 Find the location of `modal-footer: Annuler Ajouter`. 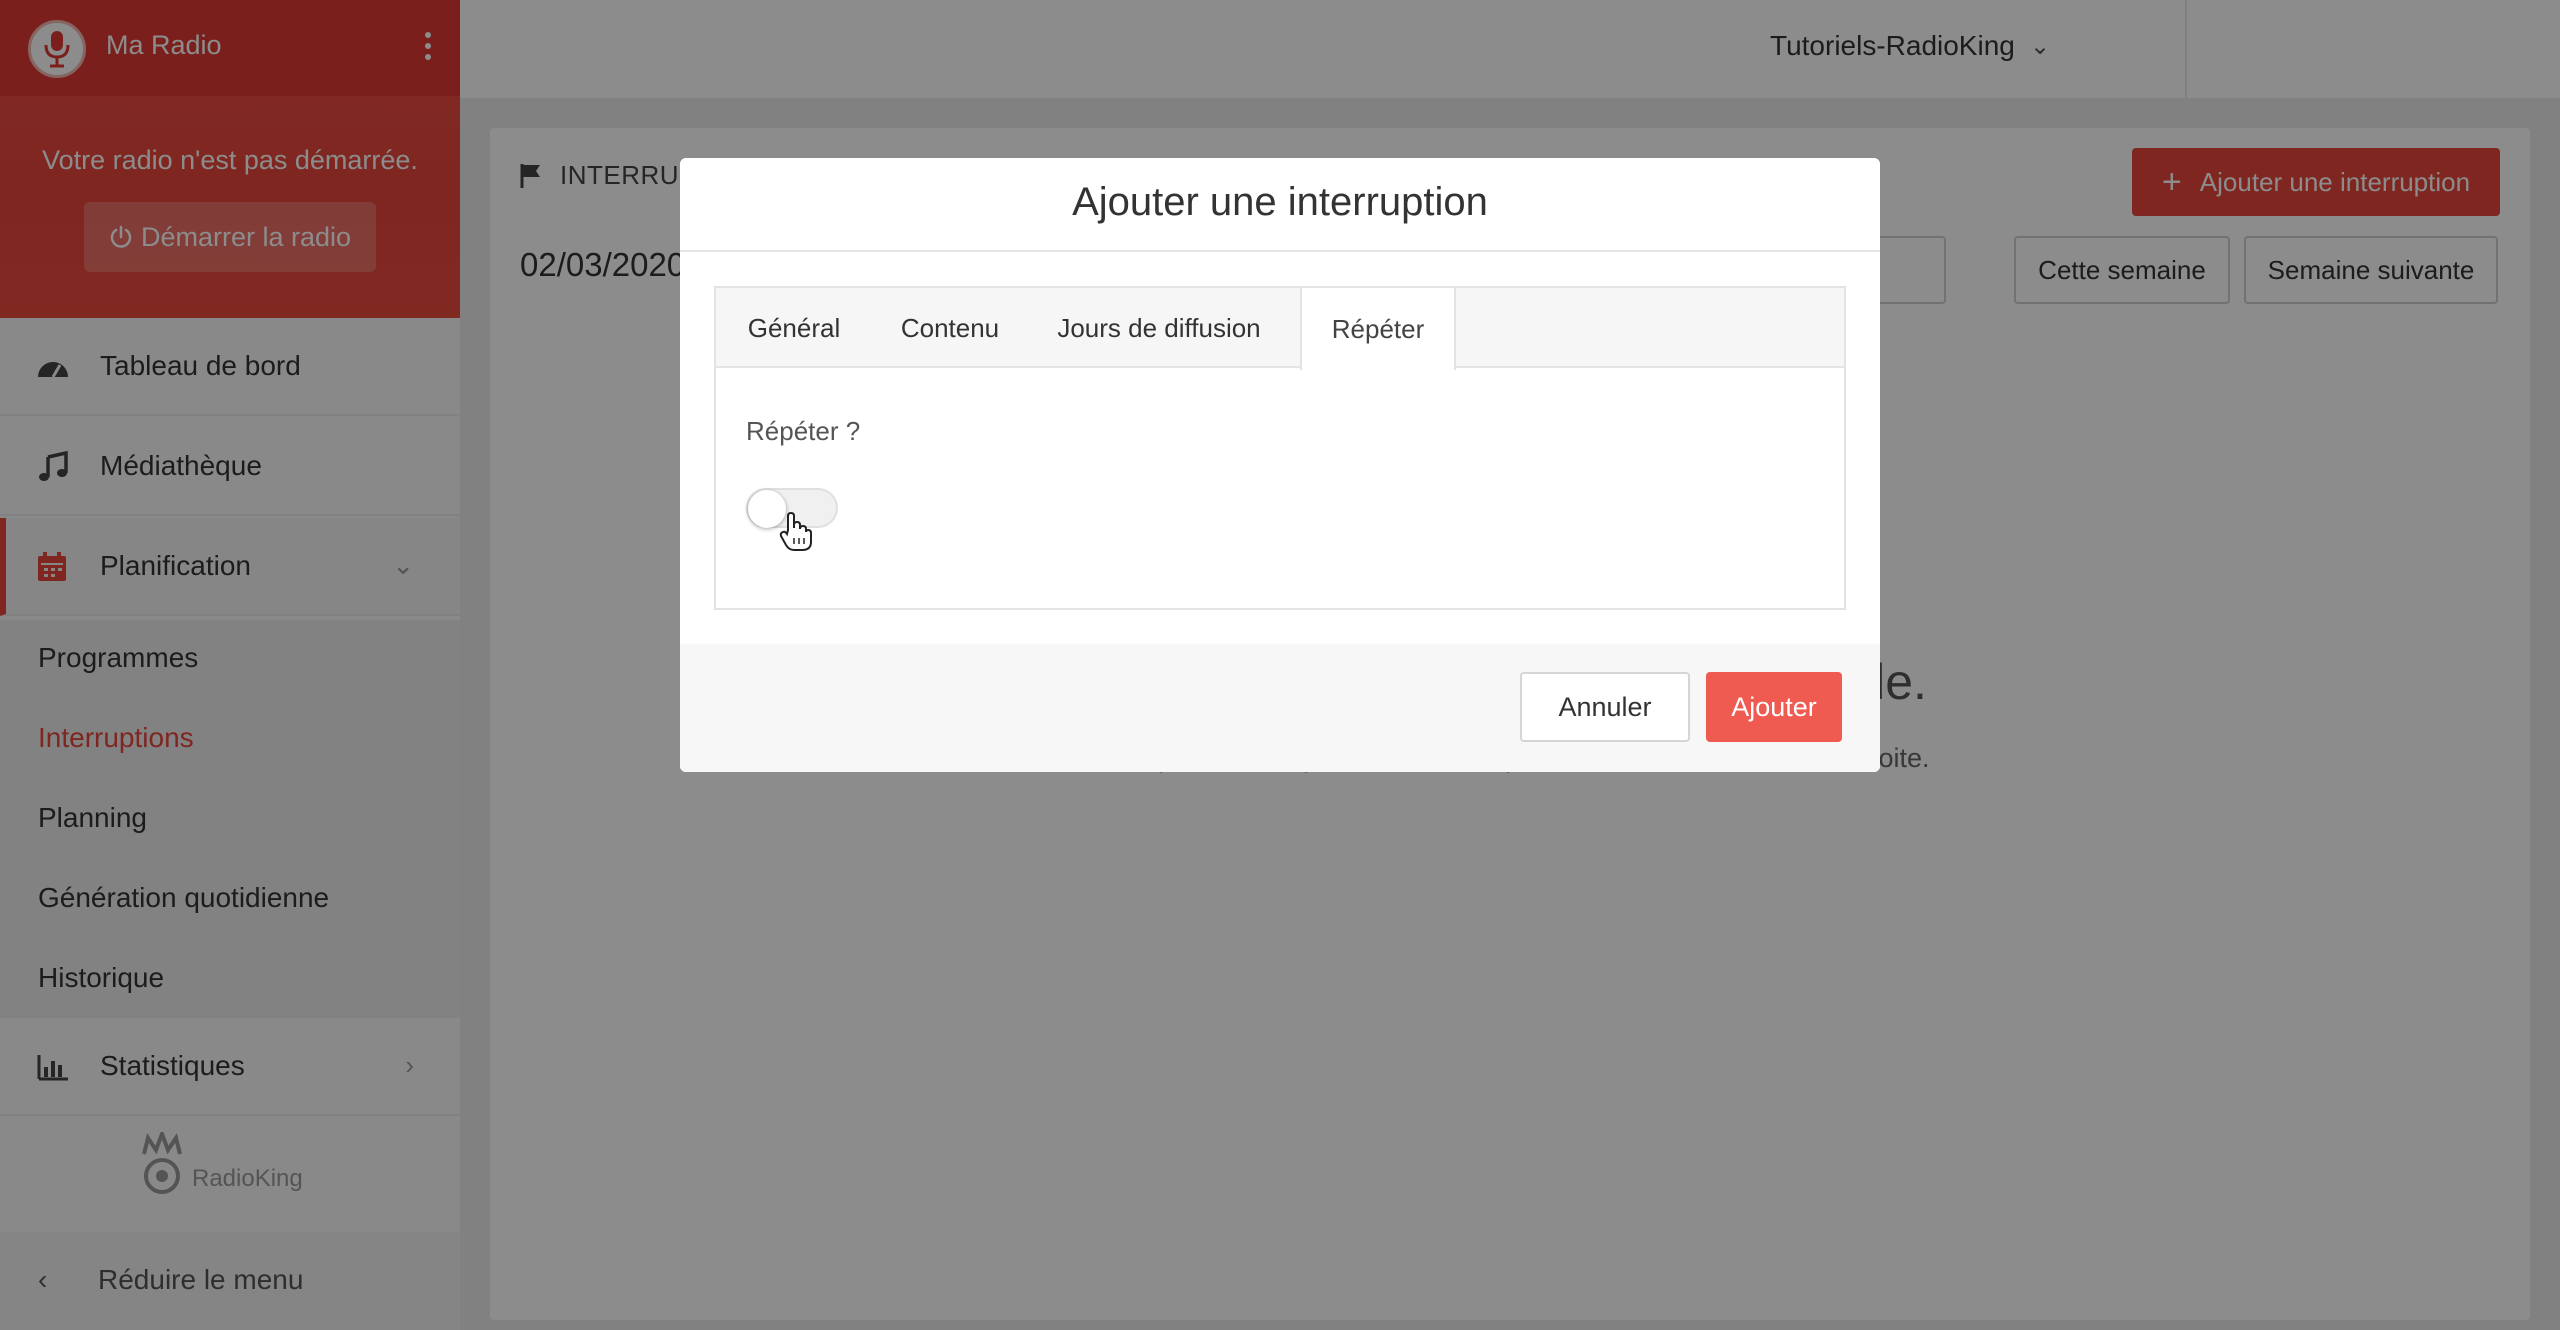

modal-footer: Annuler Ajouter is located at coordinates (1280, 708).